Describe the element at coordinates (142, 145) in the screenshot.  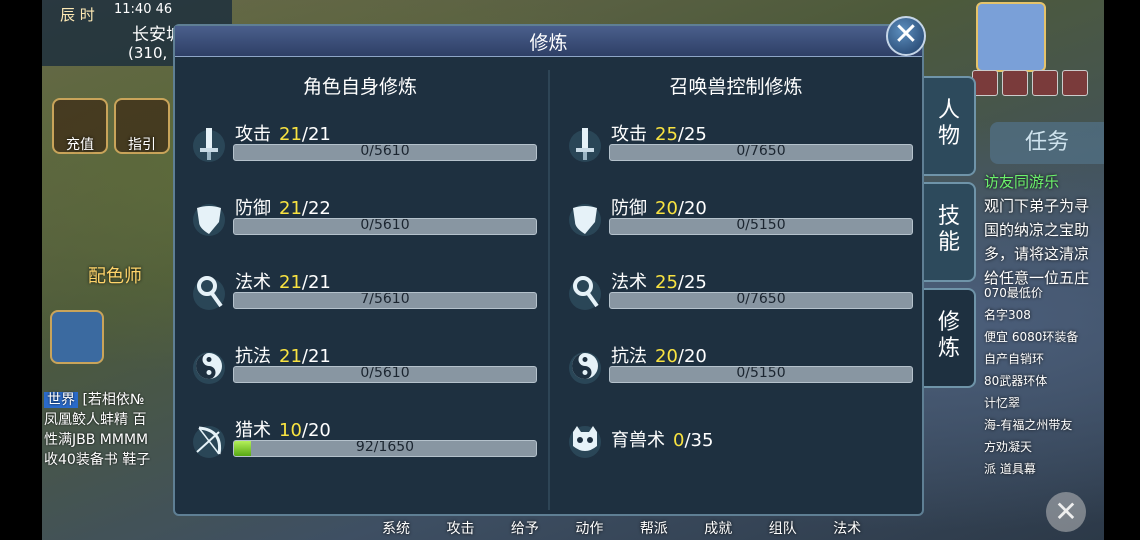
I see `guide-label: 指引` at that location.